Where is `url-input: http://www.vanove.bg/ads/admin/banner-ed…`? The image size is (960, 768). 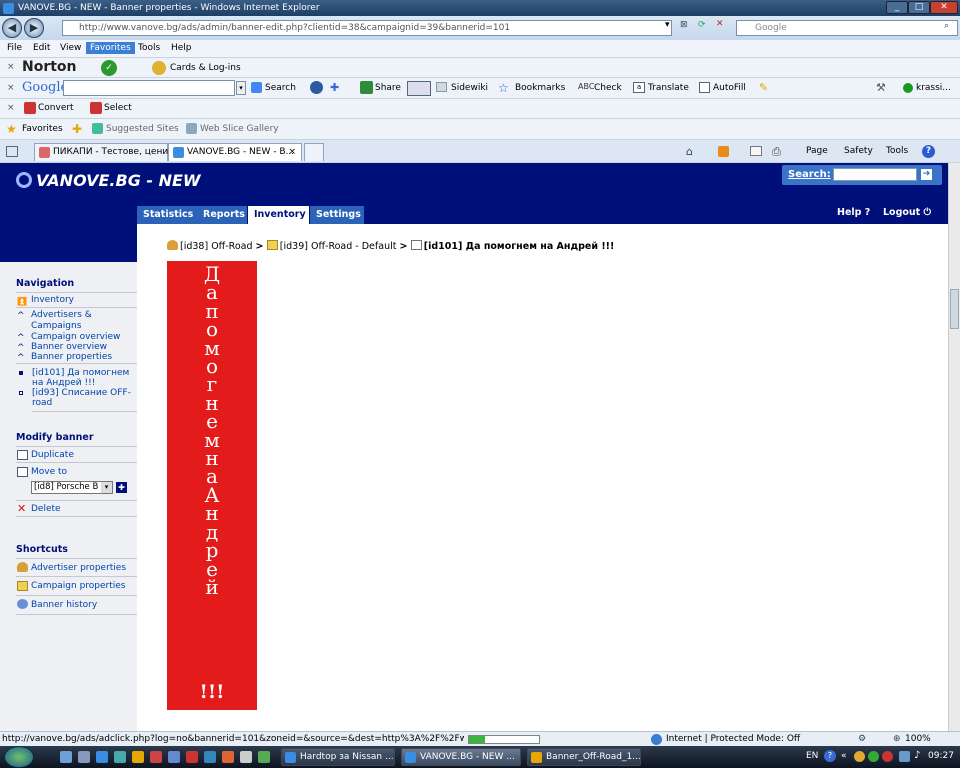 url-input: http://www.vanove.bg/ads/admin/banner-ed… is located at coordinates (367, 28).